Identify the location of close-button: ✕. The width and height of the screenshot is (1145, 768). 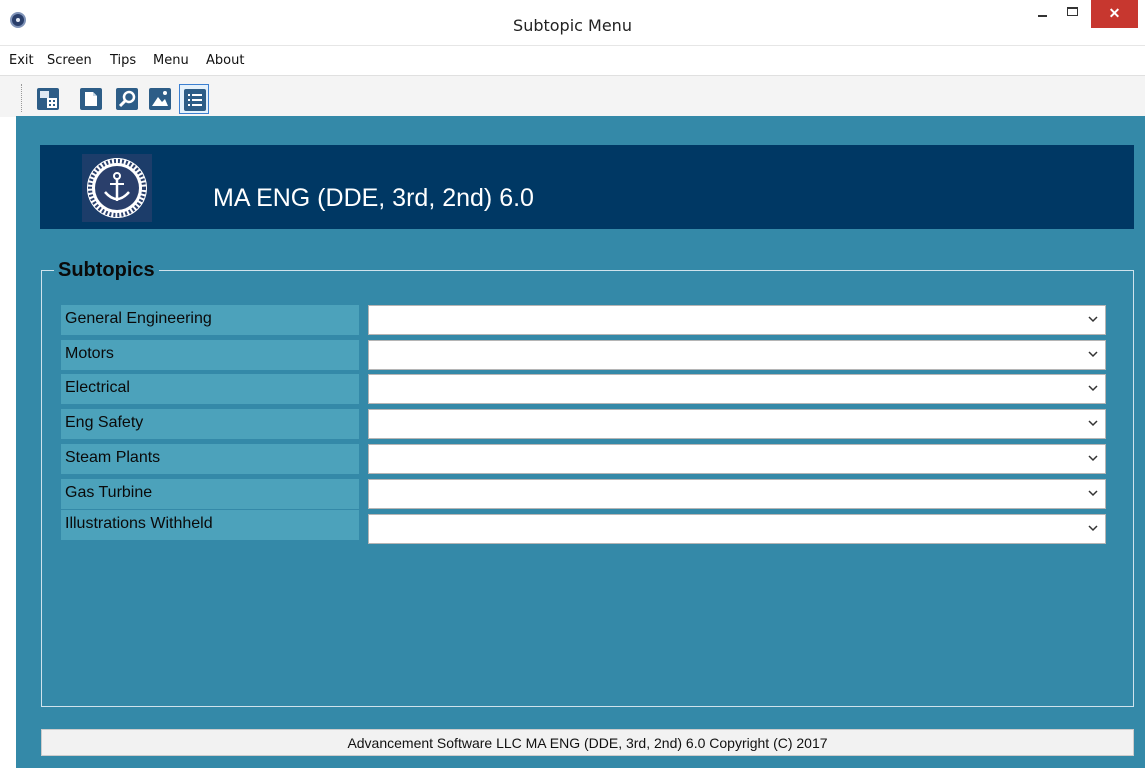
(1114, 14).